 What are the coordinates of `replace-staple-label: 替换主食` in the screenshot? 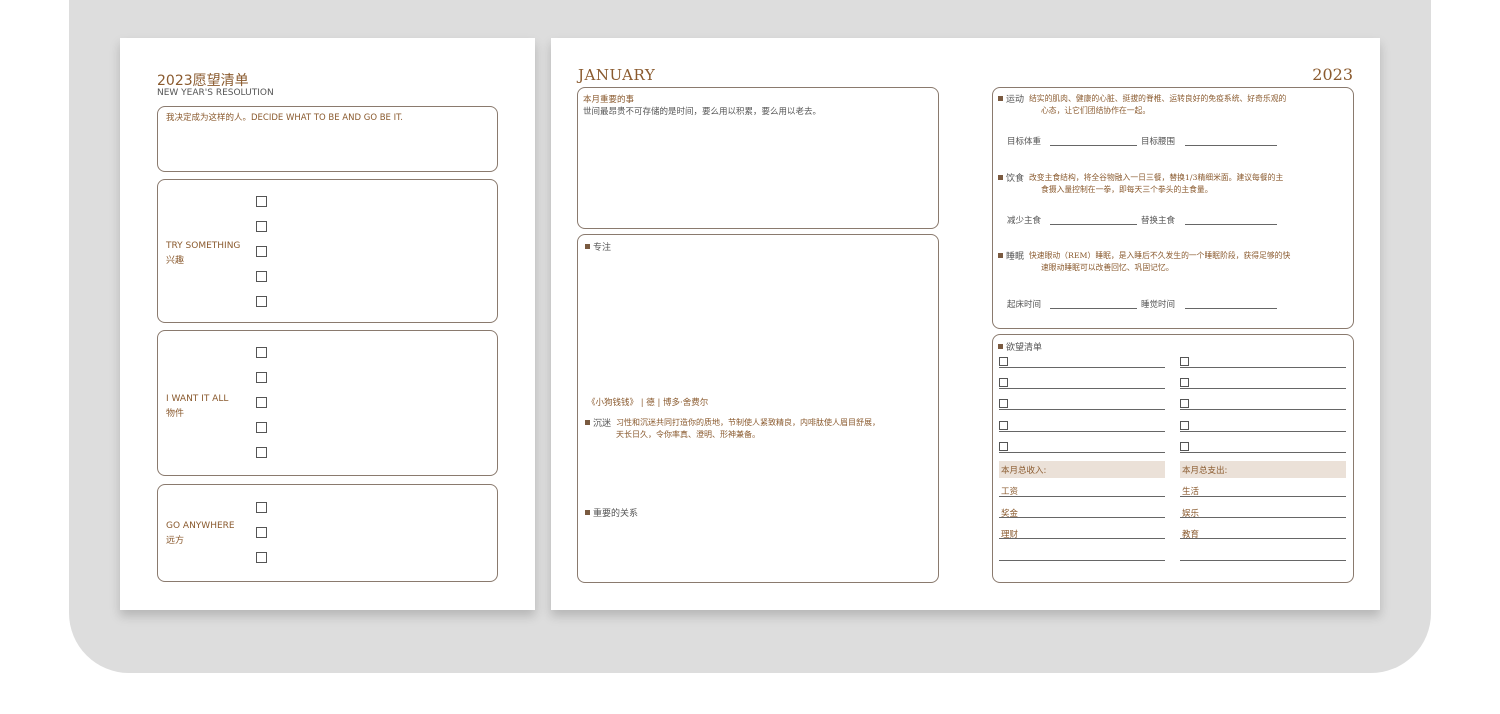 It's located at (1158, 221).